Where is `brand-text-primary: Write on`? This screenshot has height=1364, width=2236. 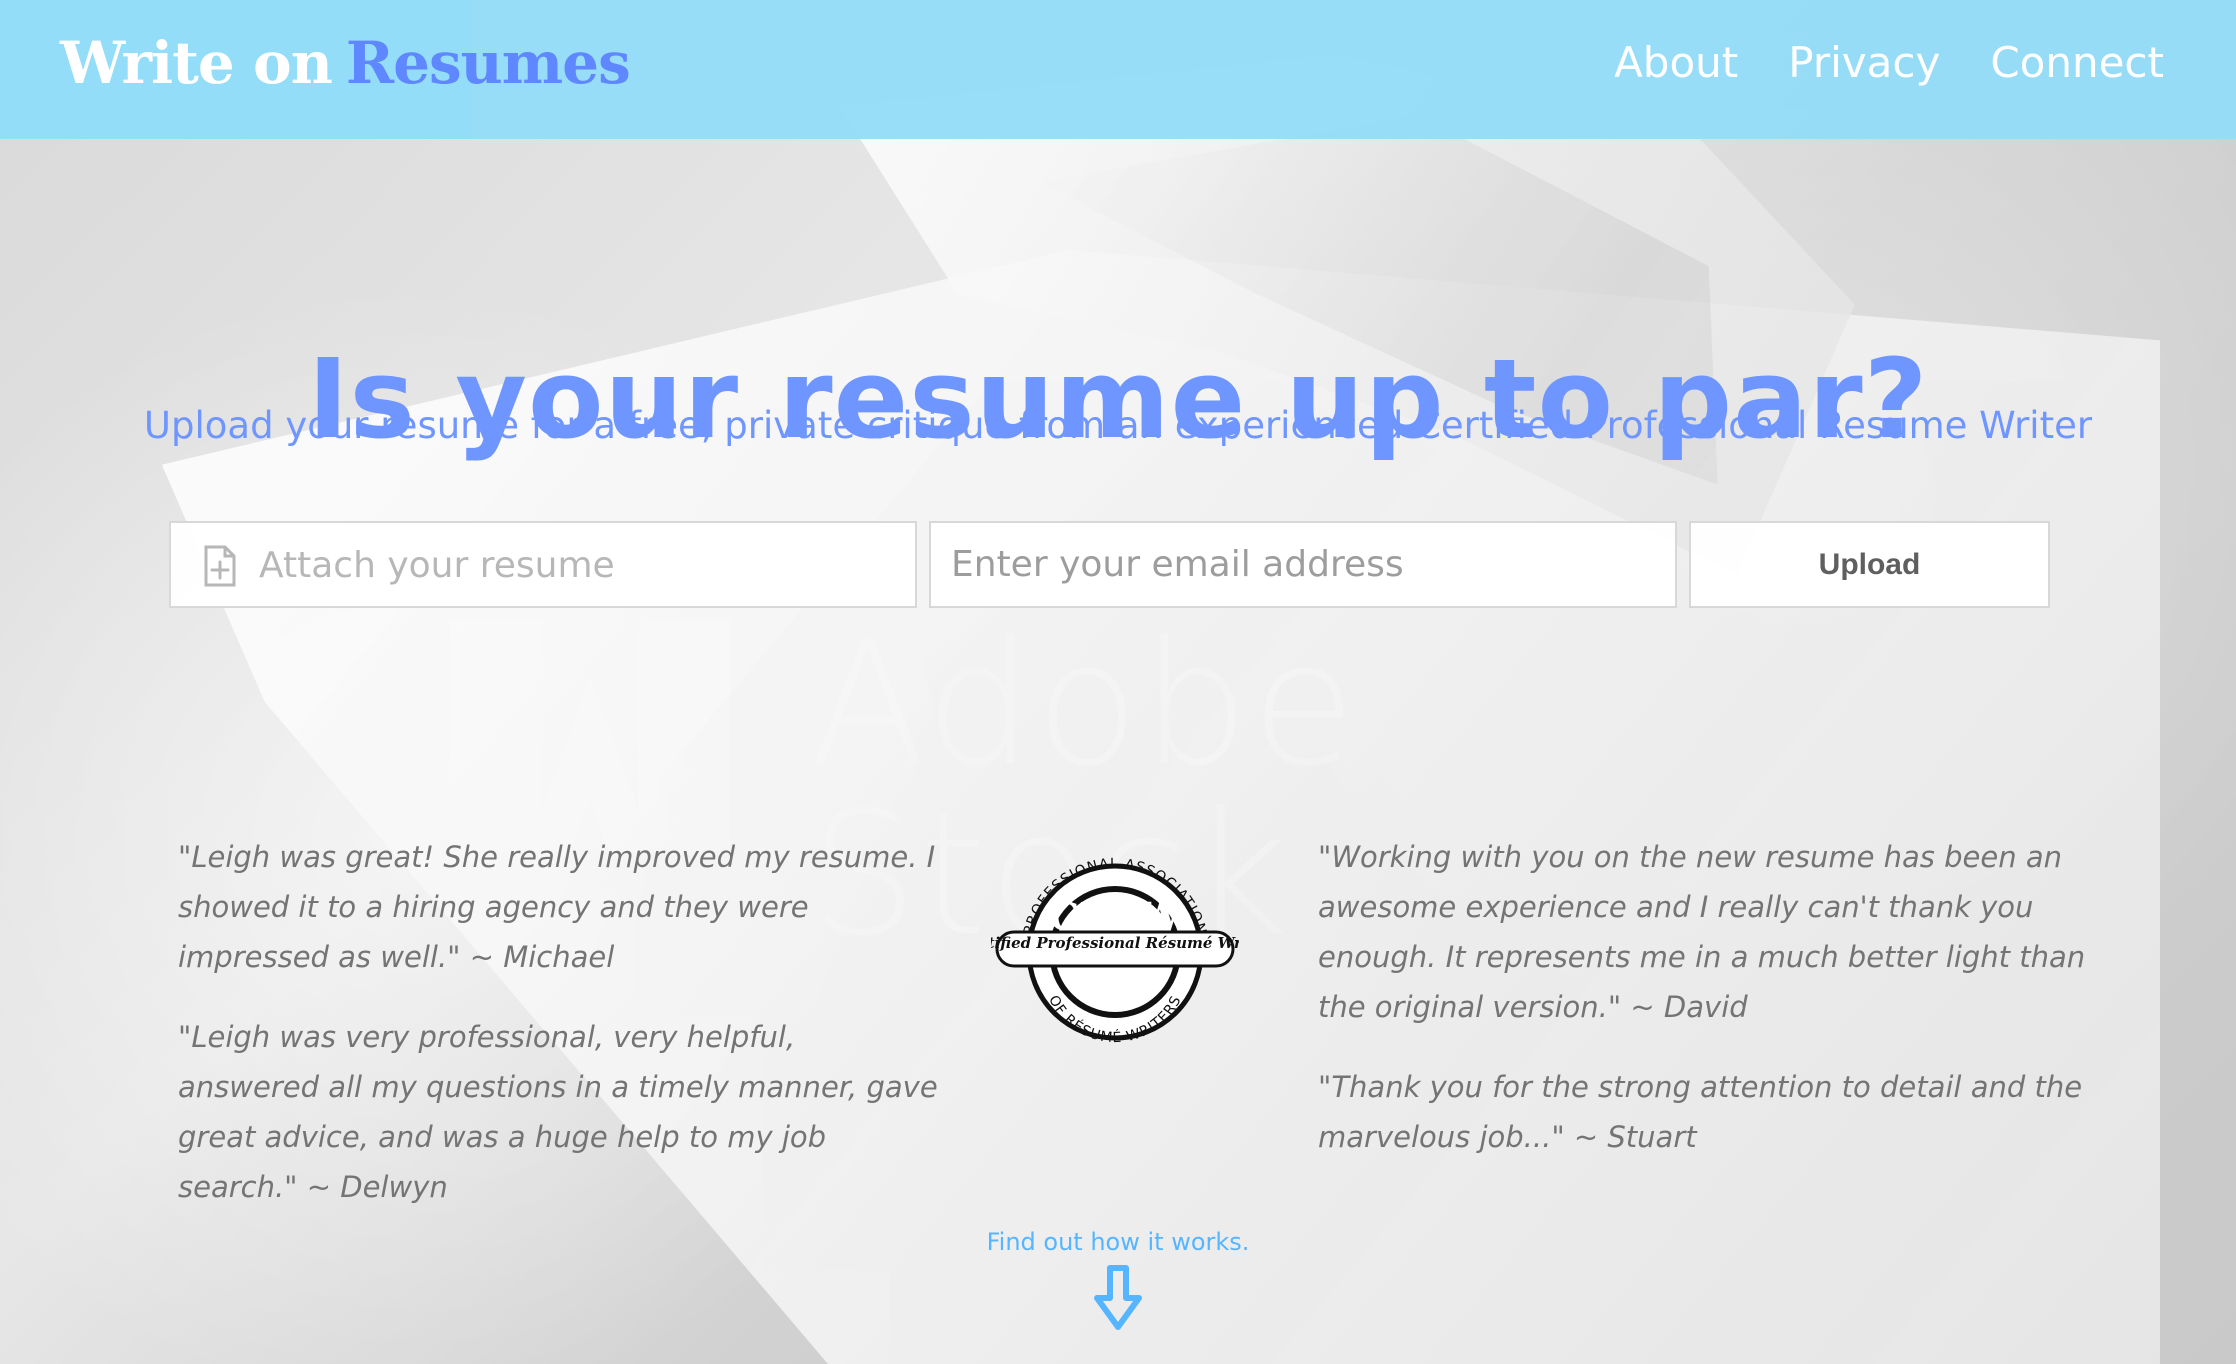 brand-text-primary: Write on is located at coordinates (196, 63).